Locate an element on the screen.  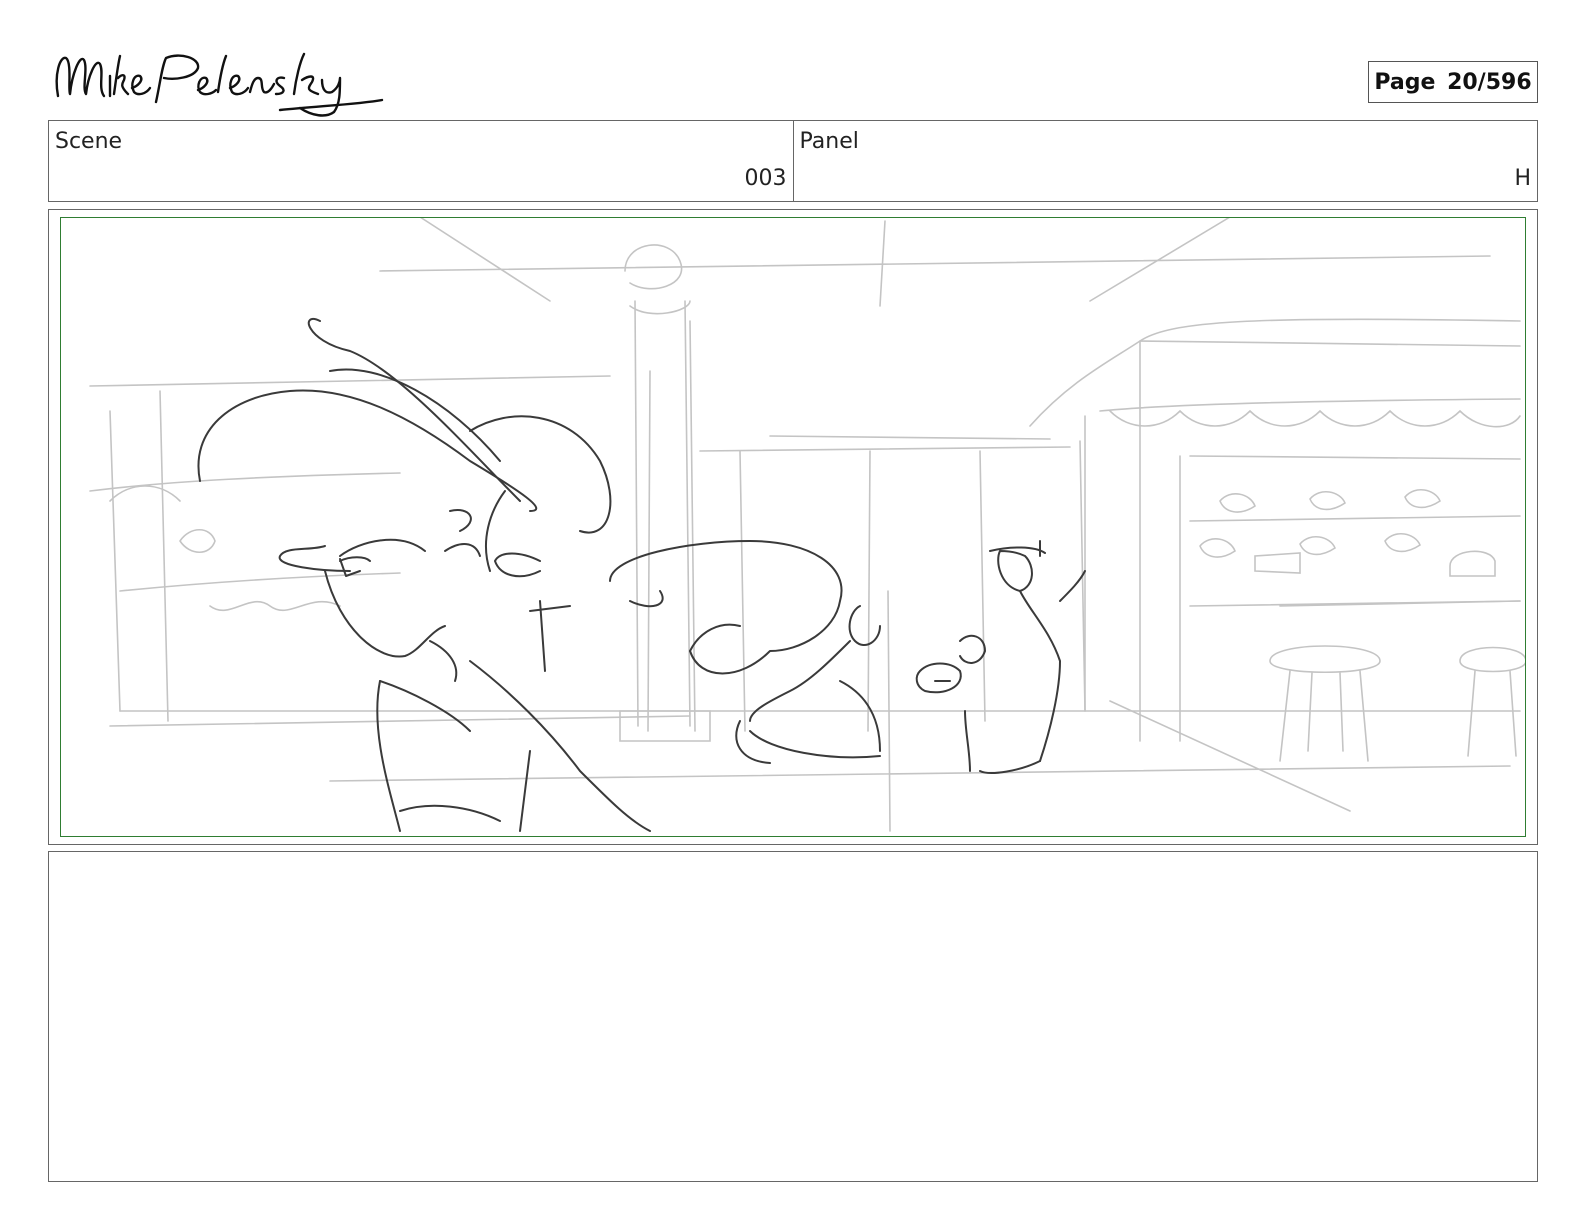
scene-panel-header: Scene 003 Panel H is located at coordinates (793, 161).